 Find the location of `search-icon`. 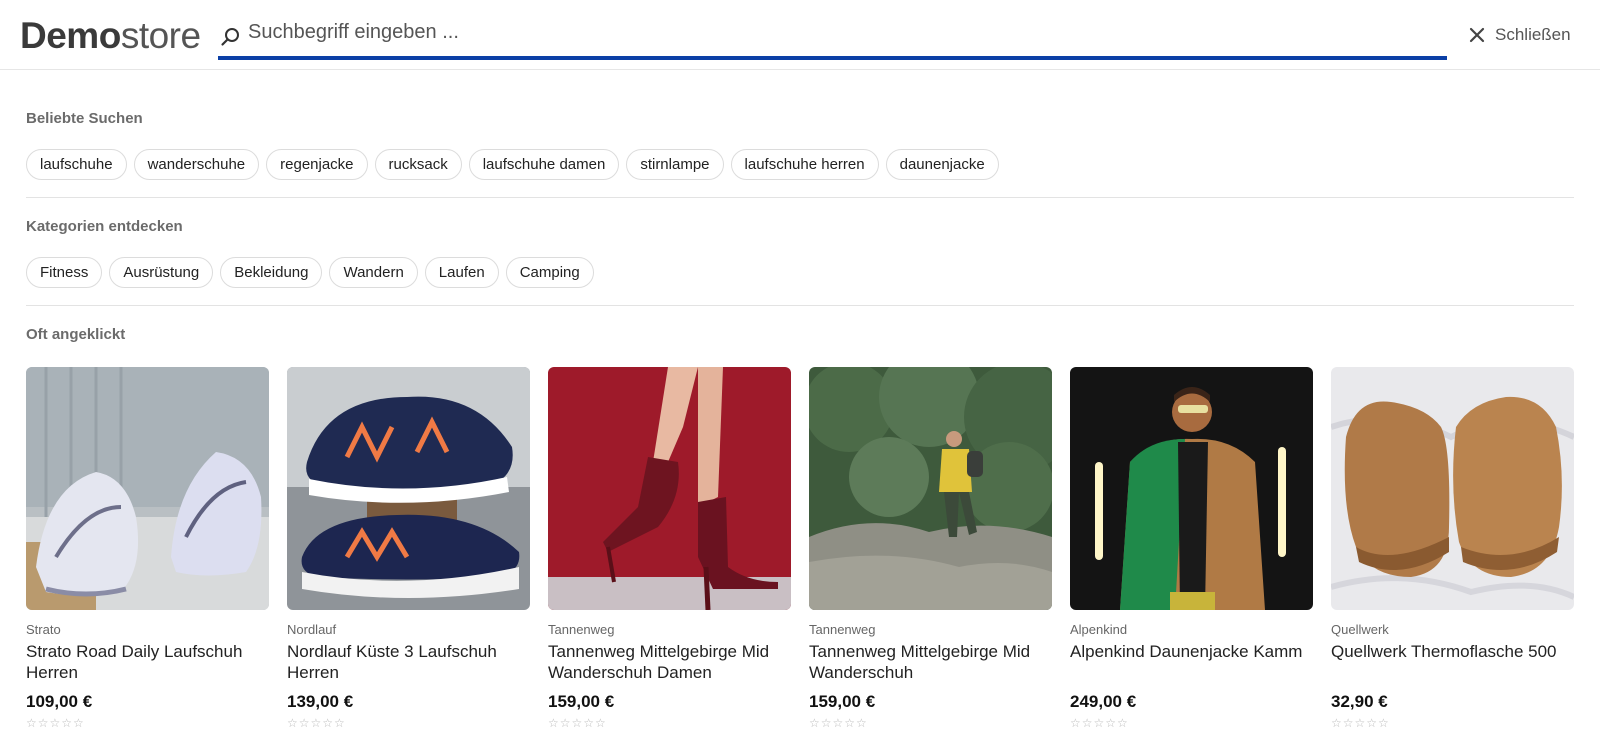

search-icon is located at coordinates (230, 37).